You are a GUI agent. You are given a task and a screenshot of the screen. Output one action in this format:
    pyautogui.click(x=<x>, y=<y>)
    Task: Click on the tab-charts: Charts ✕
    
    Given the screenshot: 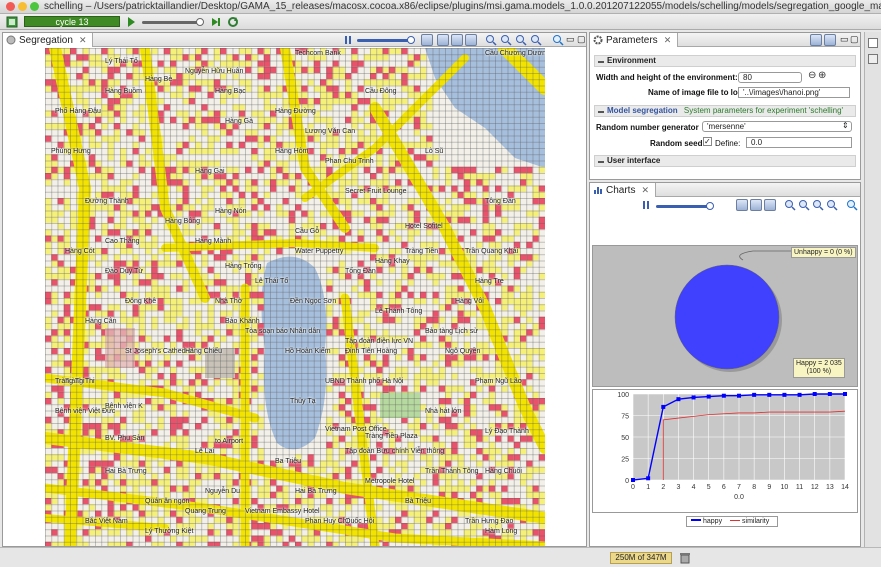 What is the action you would take?
    pyautogui.click(x=623, y=190)
    